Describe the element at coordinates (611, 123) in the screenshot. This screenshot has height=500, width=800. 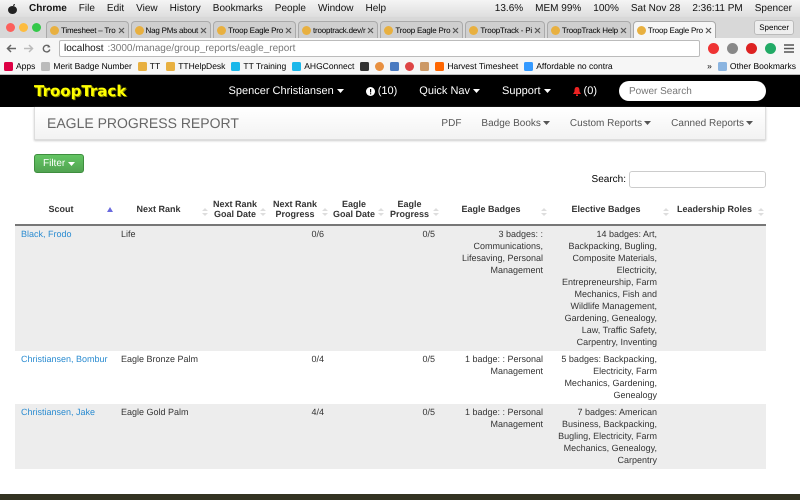
I see `report-link: Custom Reports` at that location.